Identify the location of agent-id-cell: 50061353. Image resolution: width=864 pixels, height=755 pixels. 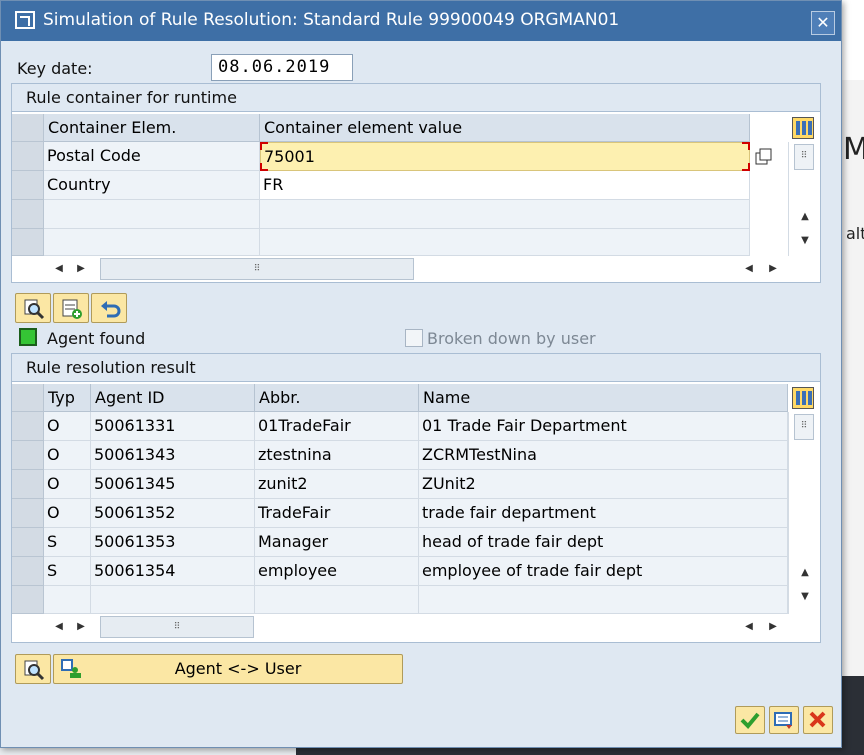
(173, 542).